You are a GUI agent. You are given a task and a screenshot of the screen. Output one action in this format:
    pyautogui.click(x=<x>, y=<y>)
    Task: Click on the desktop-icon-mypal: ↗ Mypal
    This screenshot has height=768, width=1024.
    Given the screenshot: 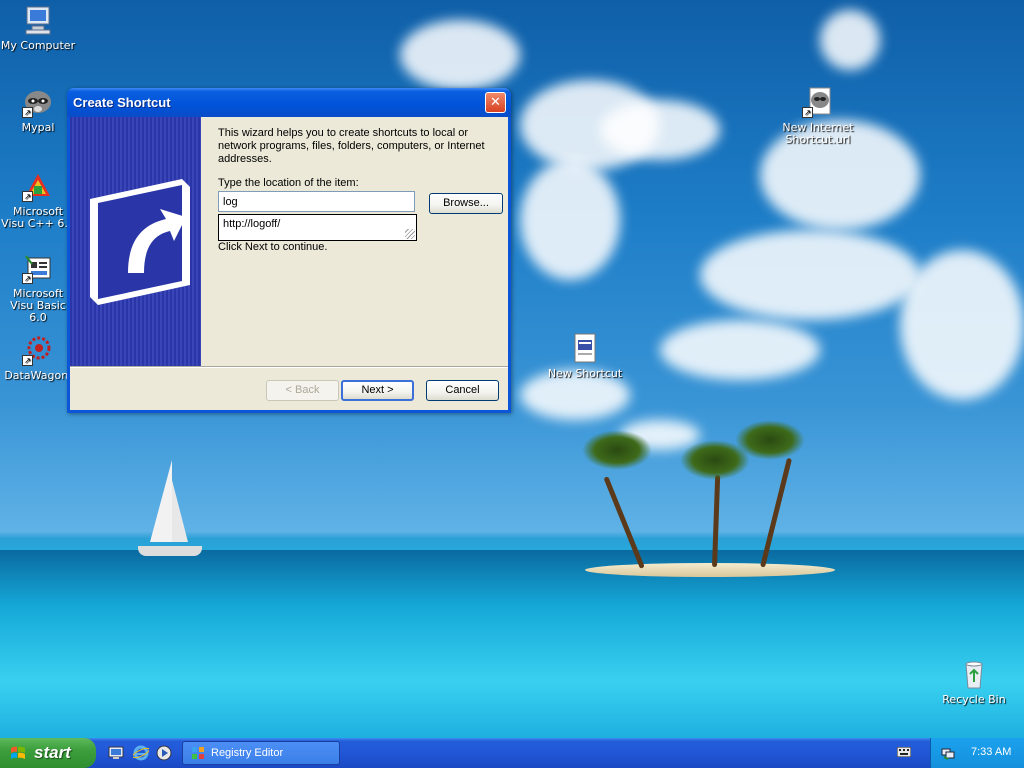 What is the action you would take?
    pyautogui.click(x=38, y=110)
    